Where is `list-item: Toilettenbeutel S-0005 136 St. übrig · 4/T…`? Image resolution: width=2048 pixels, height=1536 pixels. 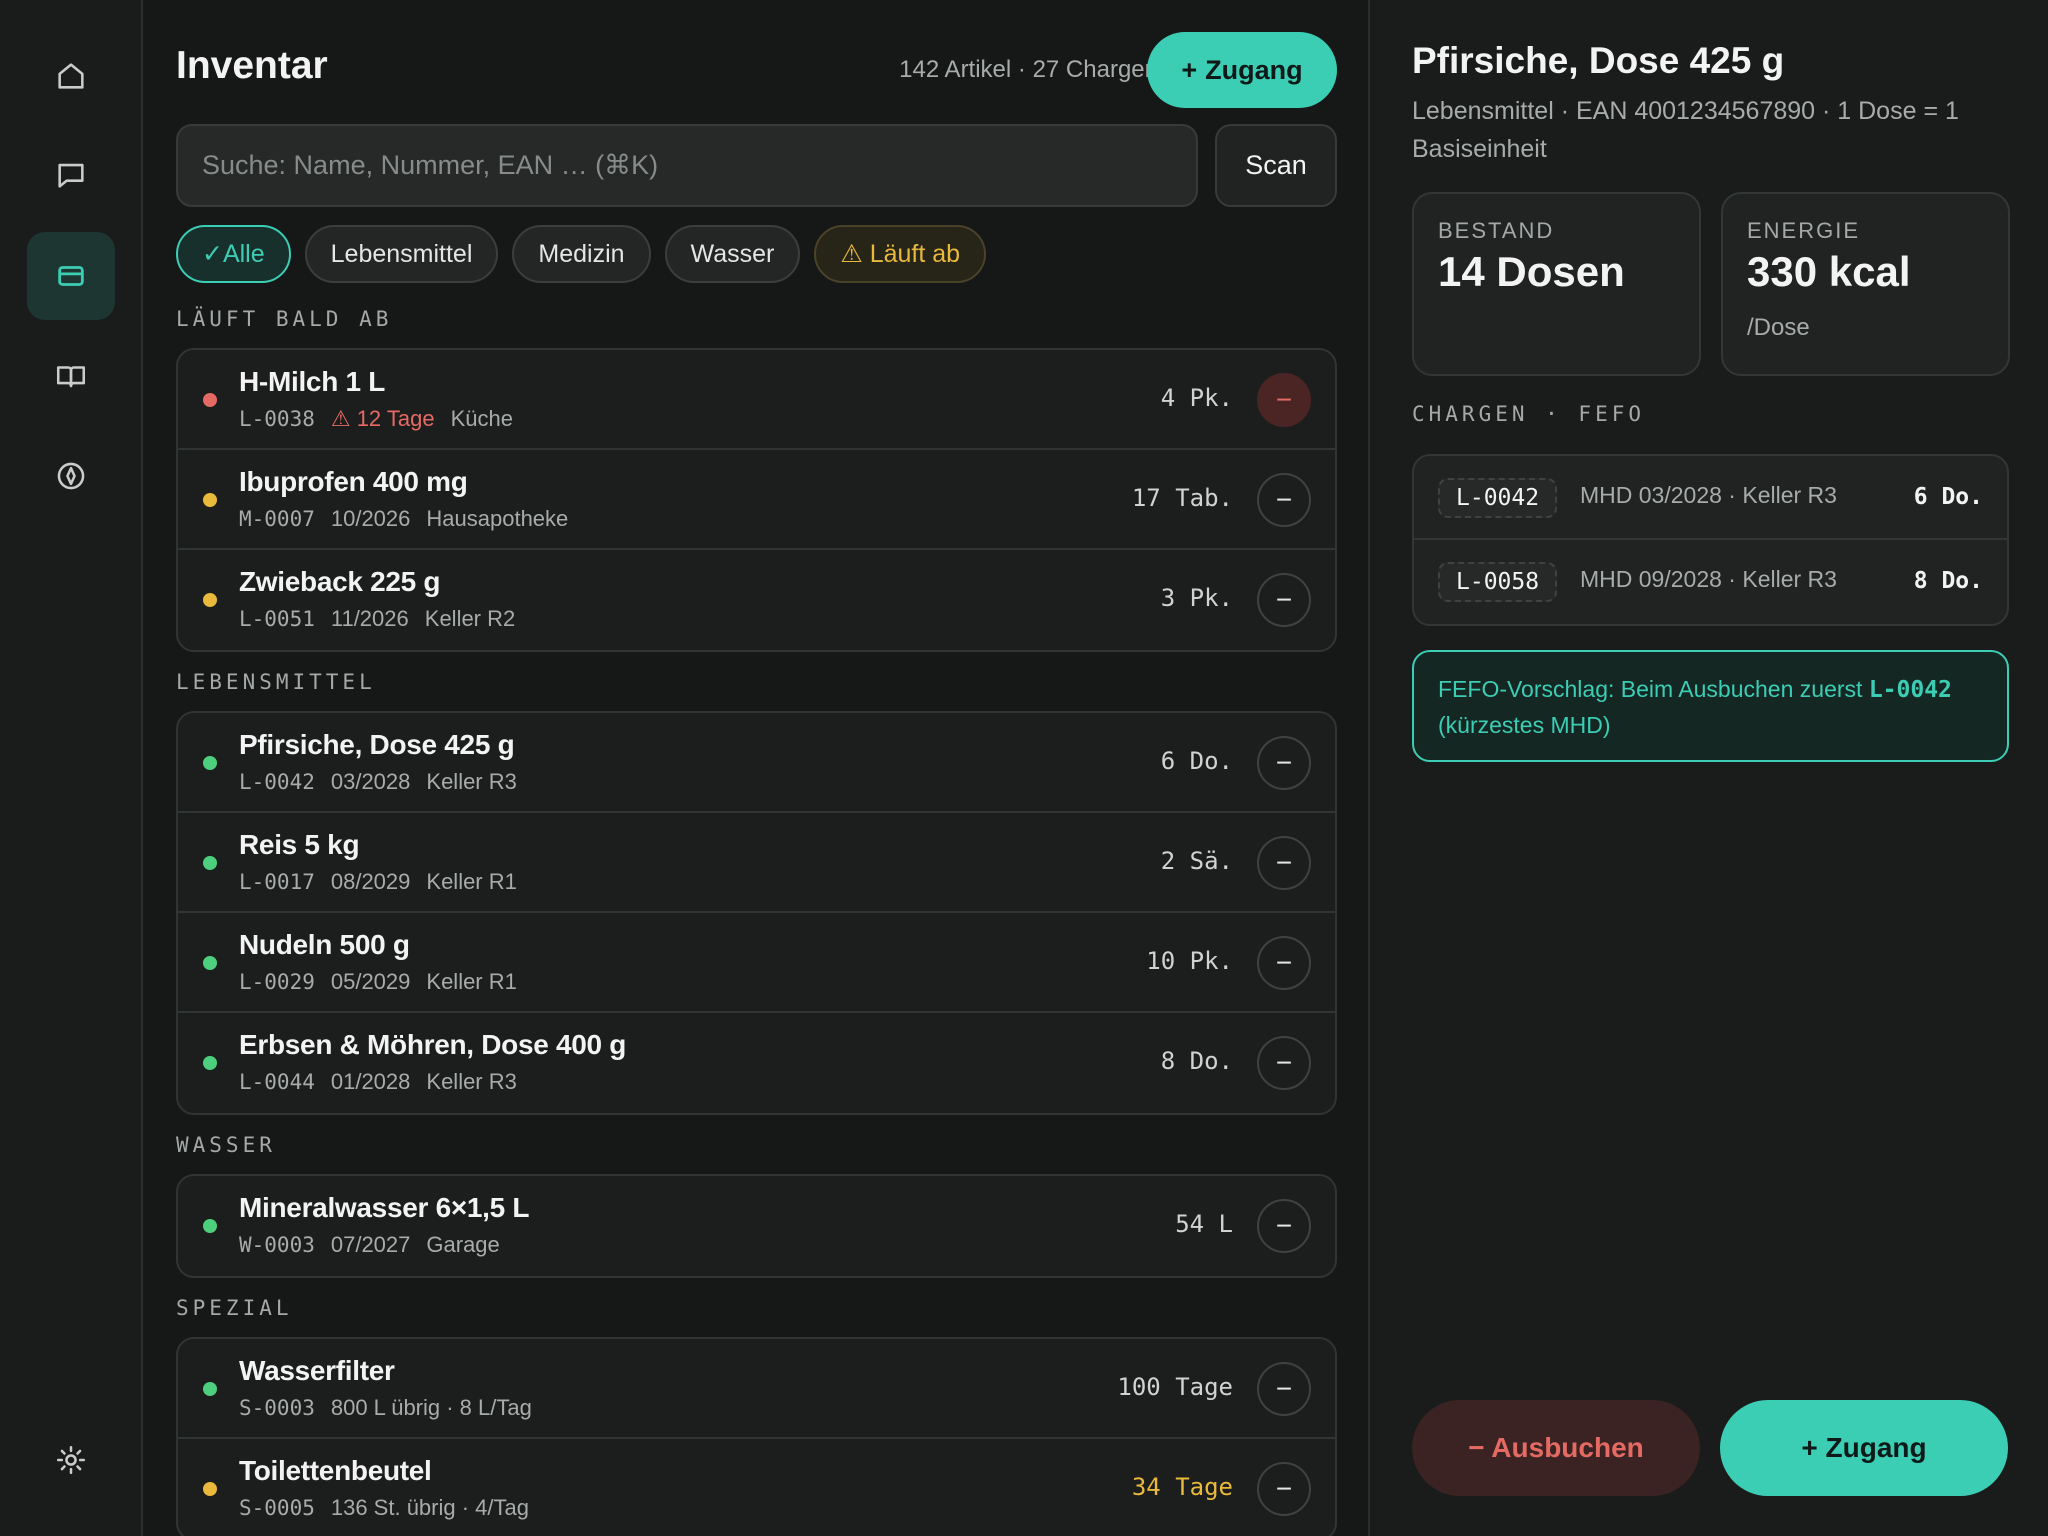
list-item: Toilettenbeutel S-0005 136 St. übrig · 4/T… is located at coordinates (756, 1487).